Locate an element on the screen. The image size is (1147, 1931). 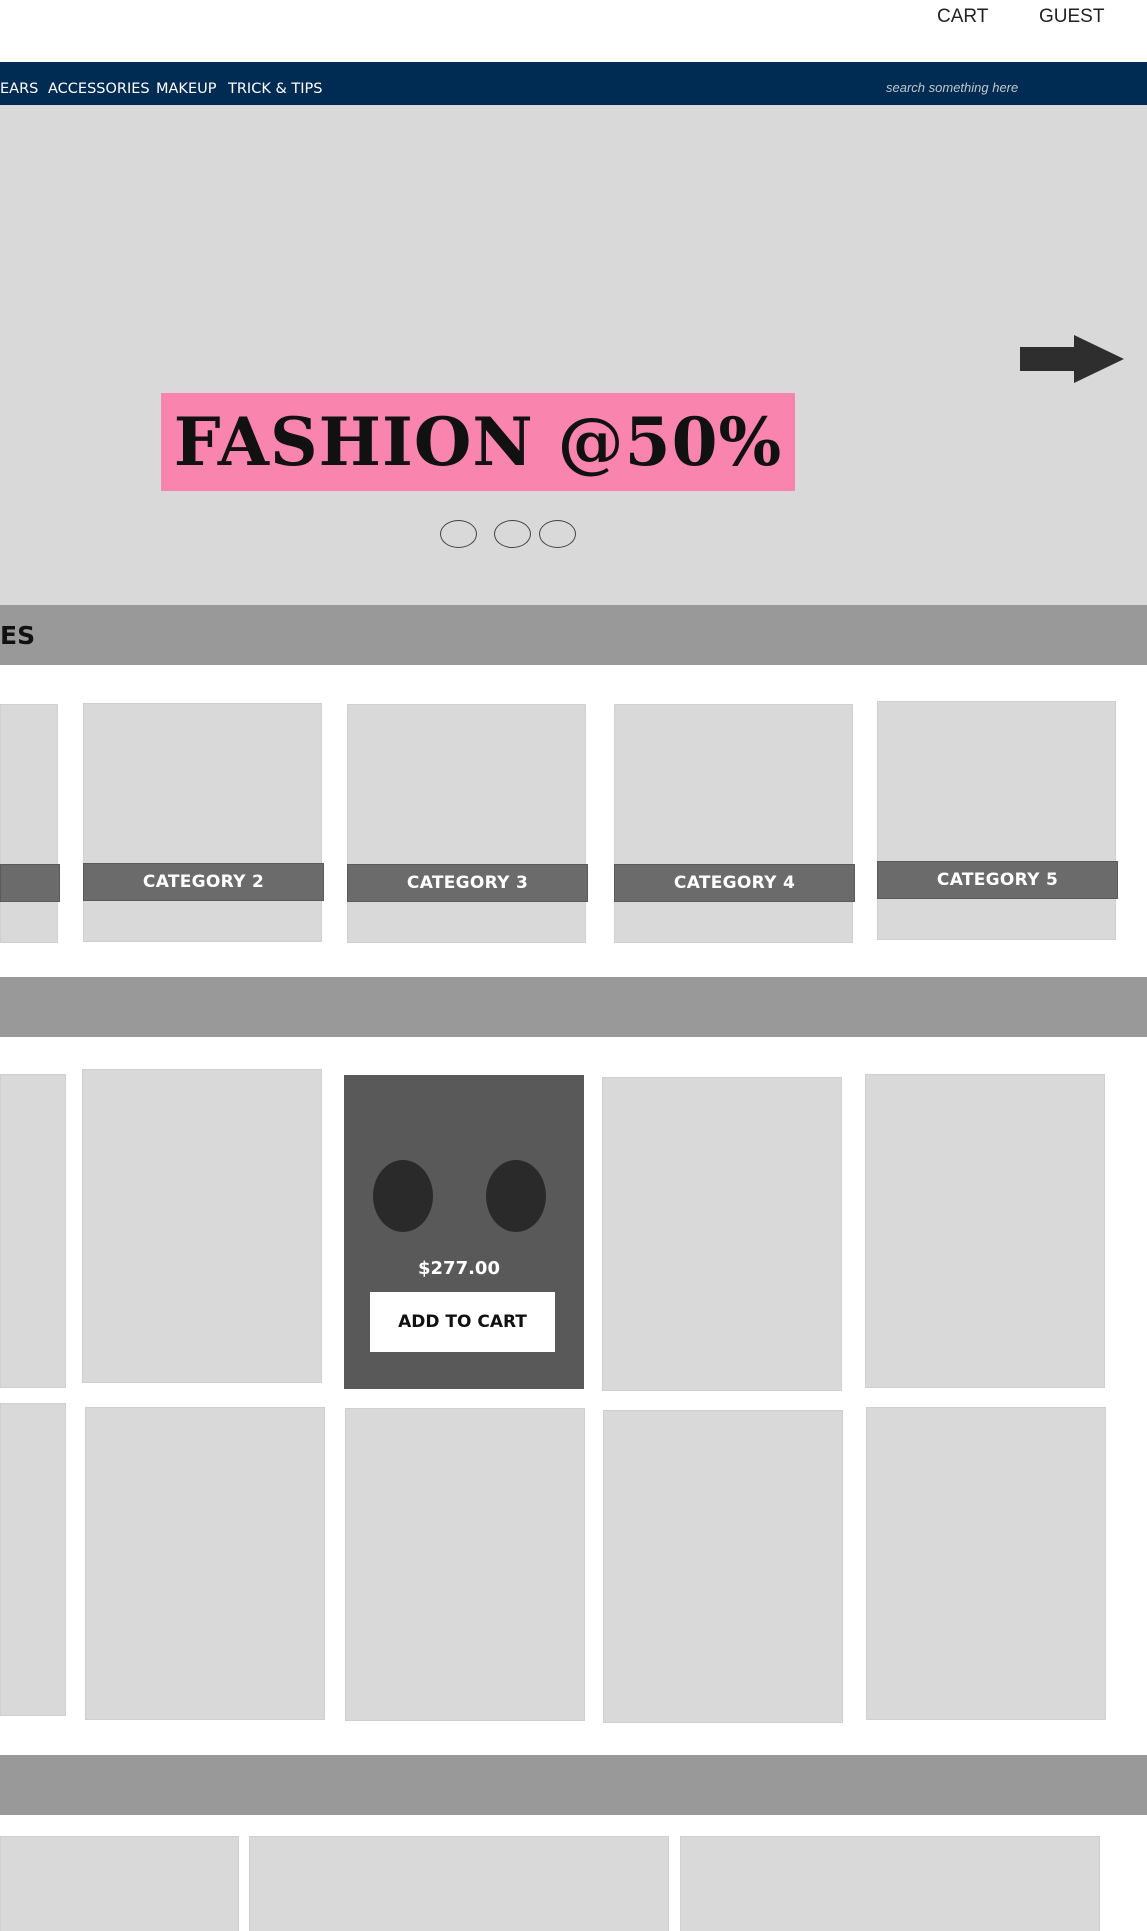
nav-item-accessories: ACCESSORIES is located at coordinates (99, 89).